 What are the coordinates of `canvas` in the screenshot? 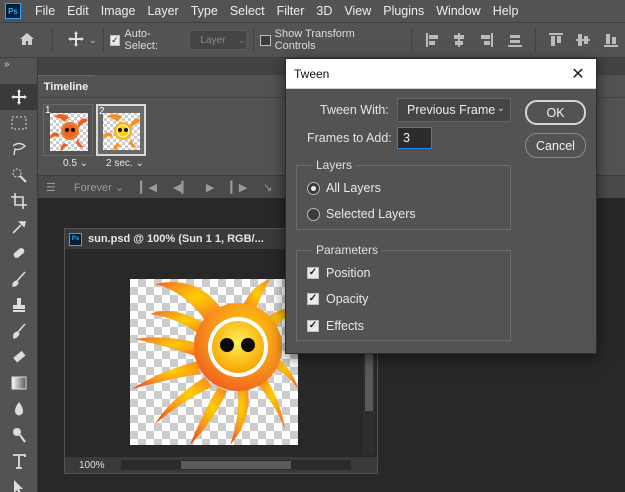 It's located at (214, 362).